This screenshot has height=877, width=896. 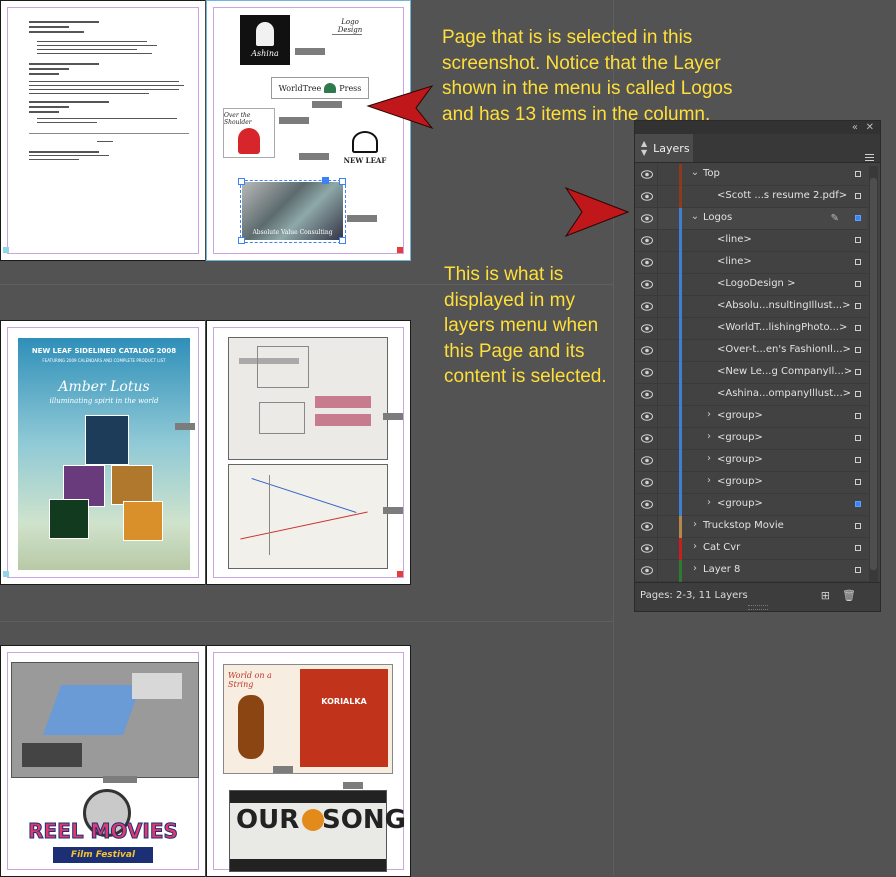 I want to click on logo-over-the-shoulder: Over the Shoulder, so click(x=249, y=133).